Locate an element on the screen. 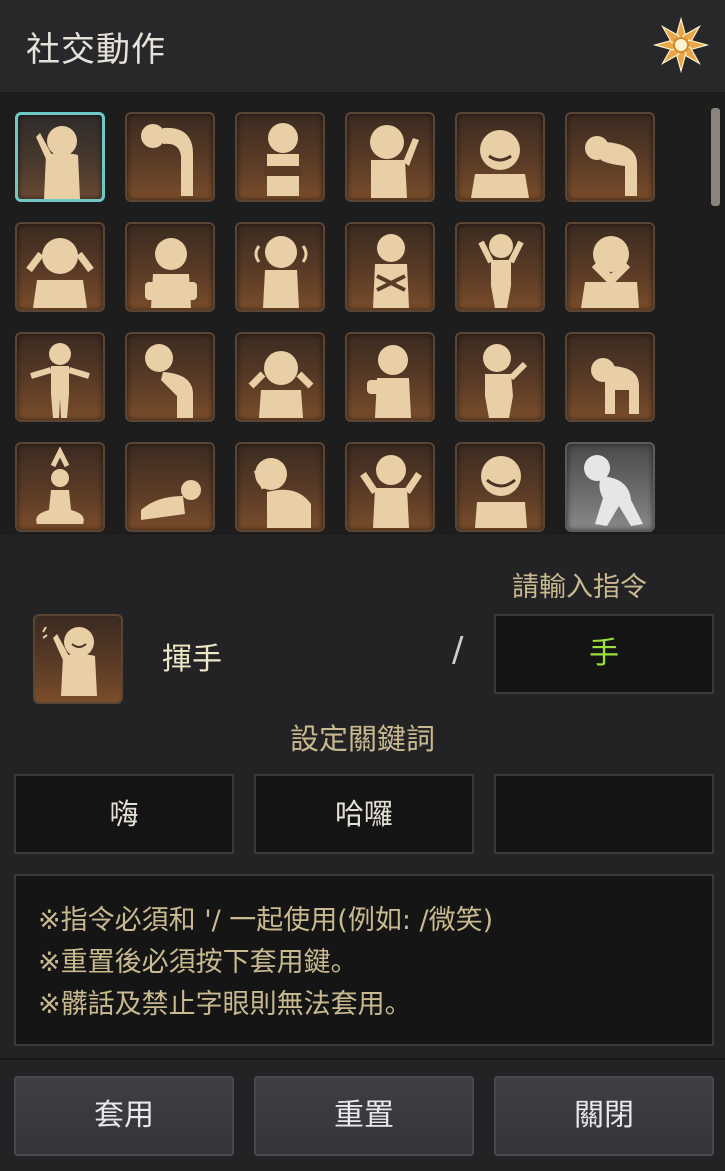 The width and height of the screenshot is (725, 1171). cheer-emote-icon is located at coordinates (391, 491).